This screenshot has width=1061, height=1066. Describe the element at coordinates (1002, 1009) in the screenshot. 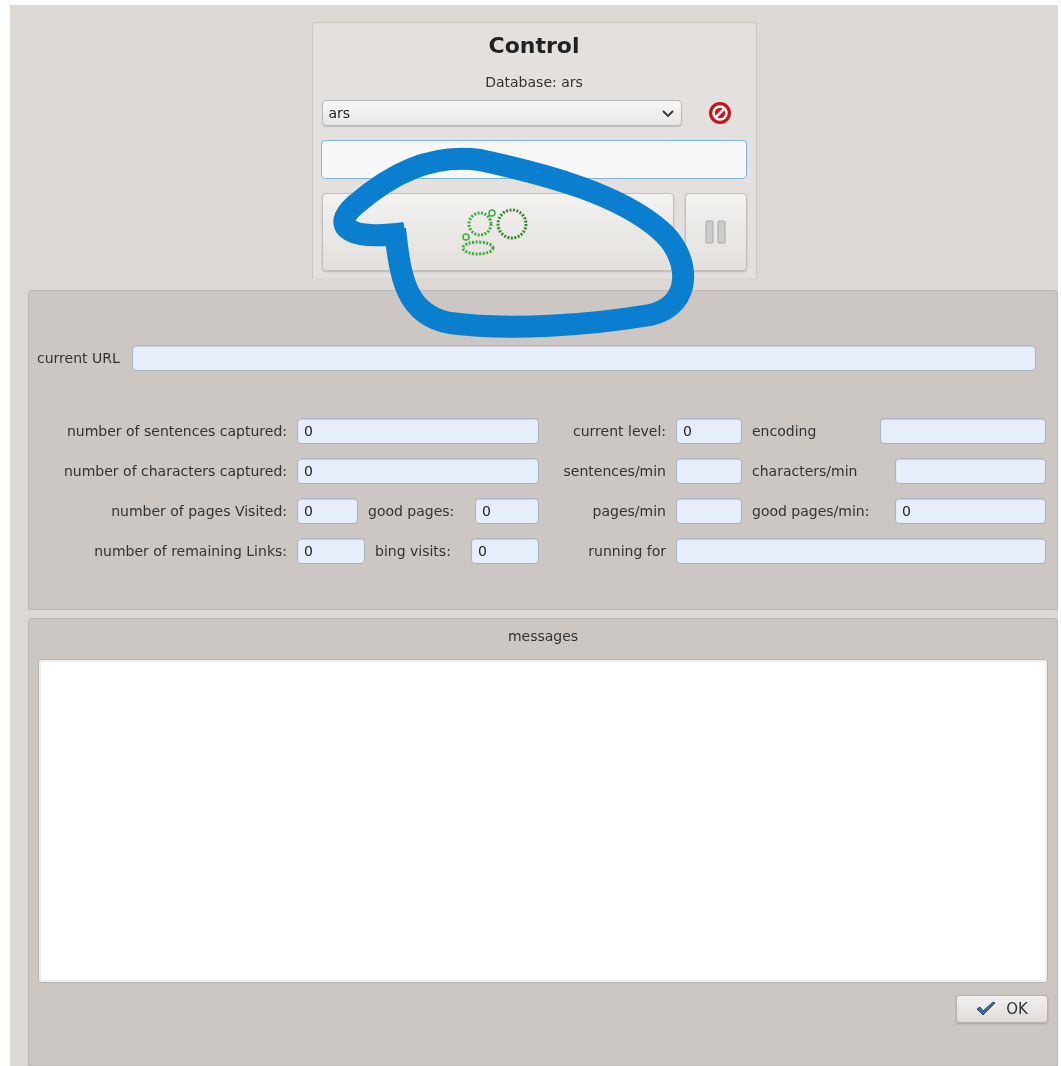

I see `ok-button: OK` at that location.